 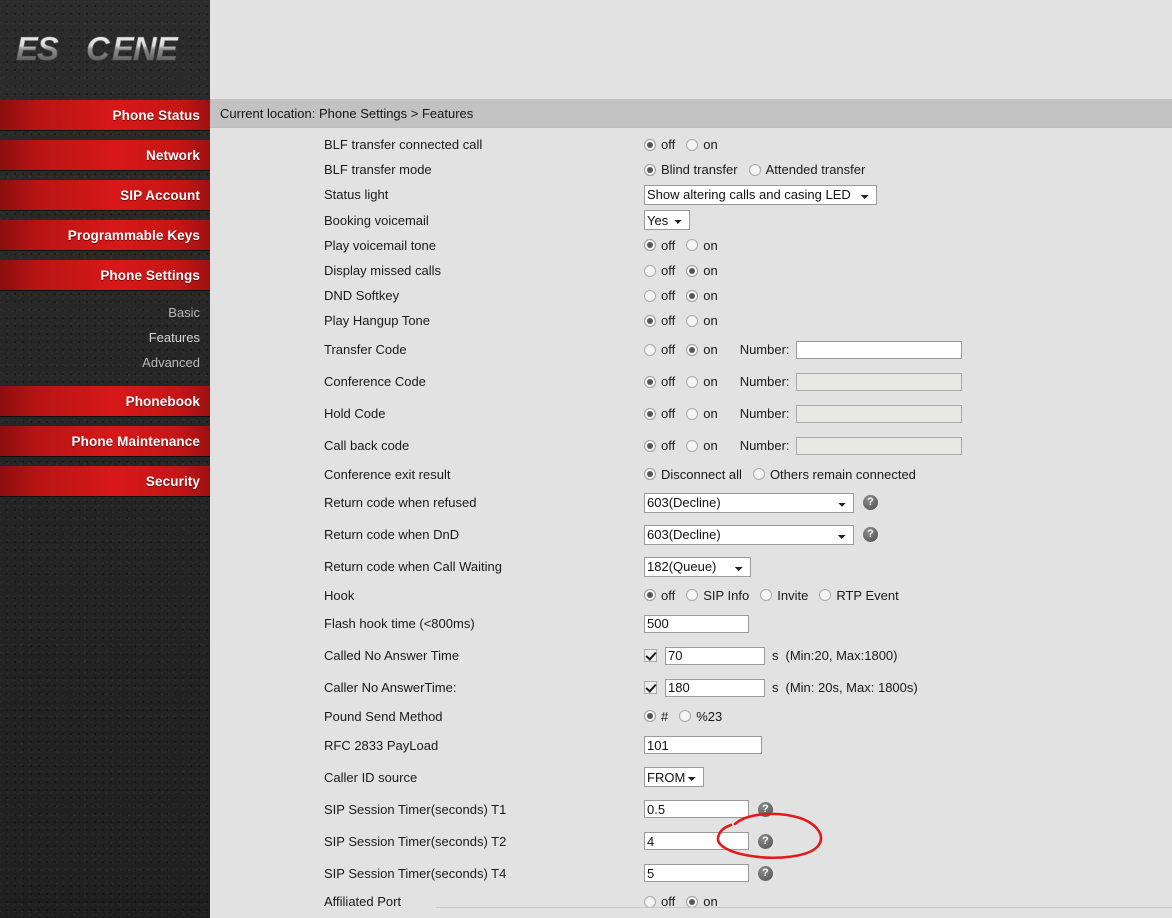 What do you see at coordinates (663, 445) in the screenshot?
I see `call-back-code-off: off` at bounding box center [663, 445].